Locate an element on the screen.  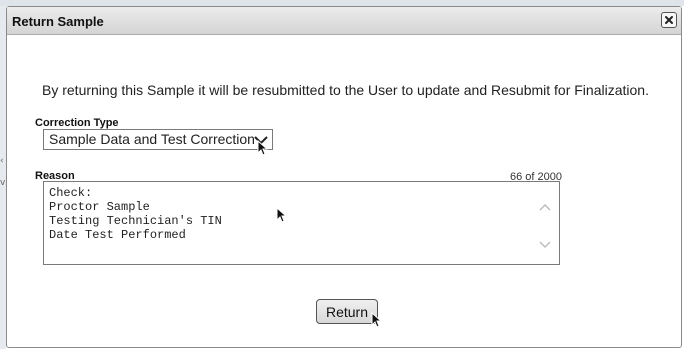
dialog-titlebar: Return Sample is located at coordinates (344, 21).